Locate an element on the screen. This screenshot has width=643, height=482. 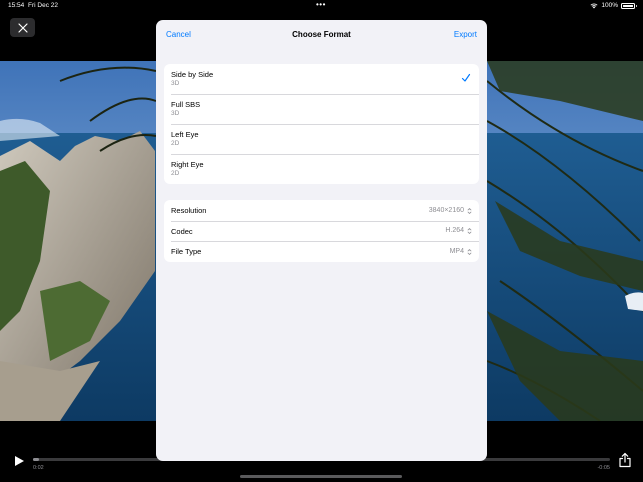
status-time: 15:54 is located at coordinates (16, 5).